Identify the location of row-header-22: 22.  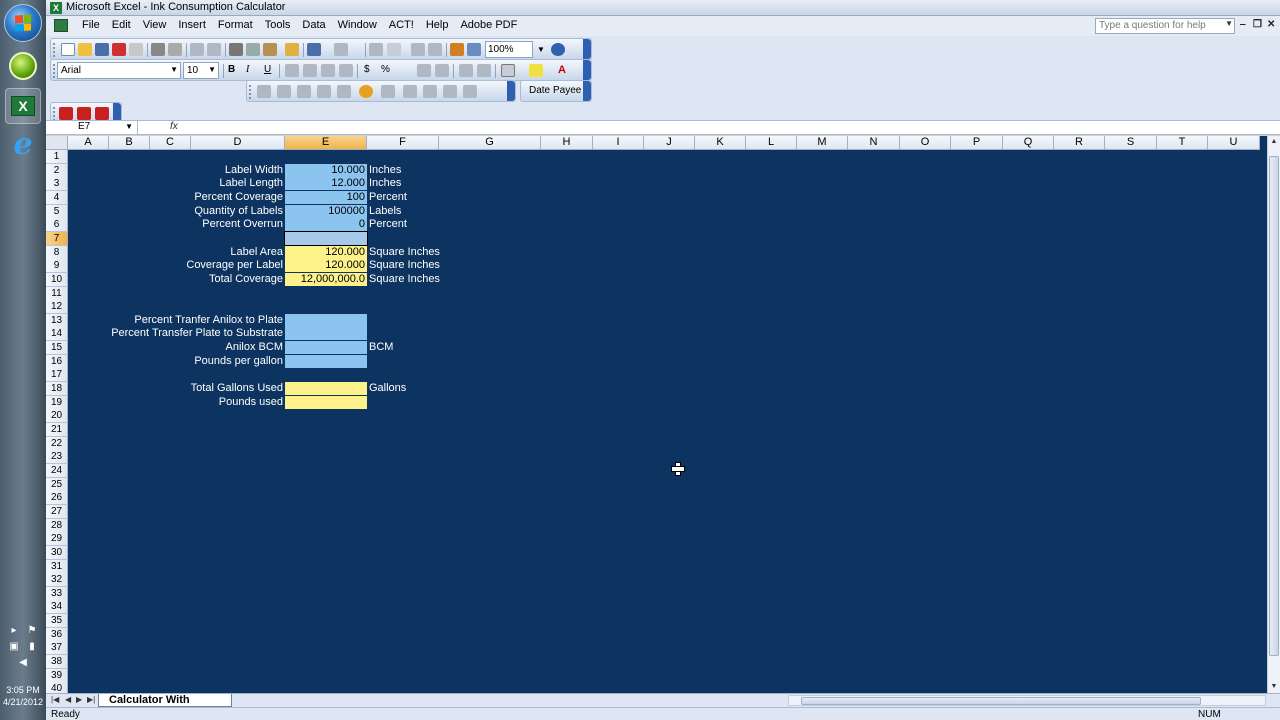
(57, 443).